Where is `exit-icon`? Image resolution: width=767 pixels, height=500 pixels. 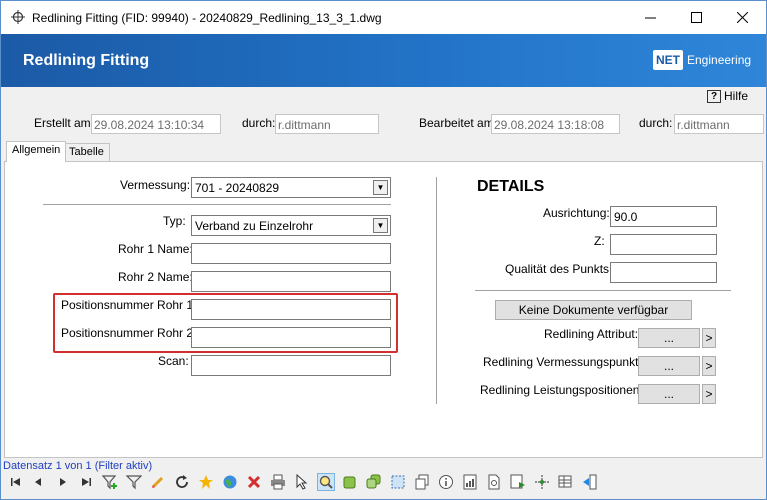
exit-icon is located at coordinates (590, 482).